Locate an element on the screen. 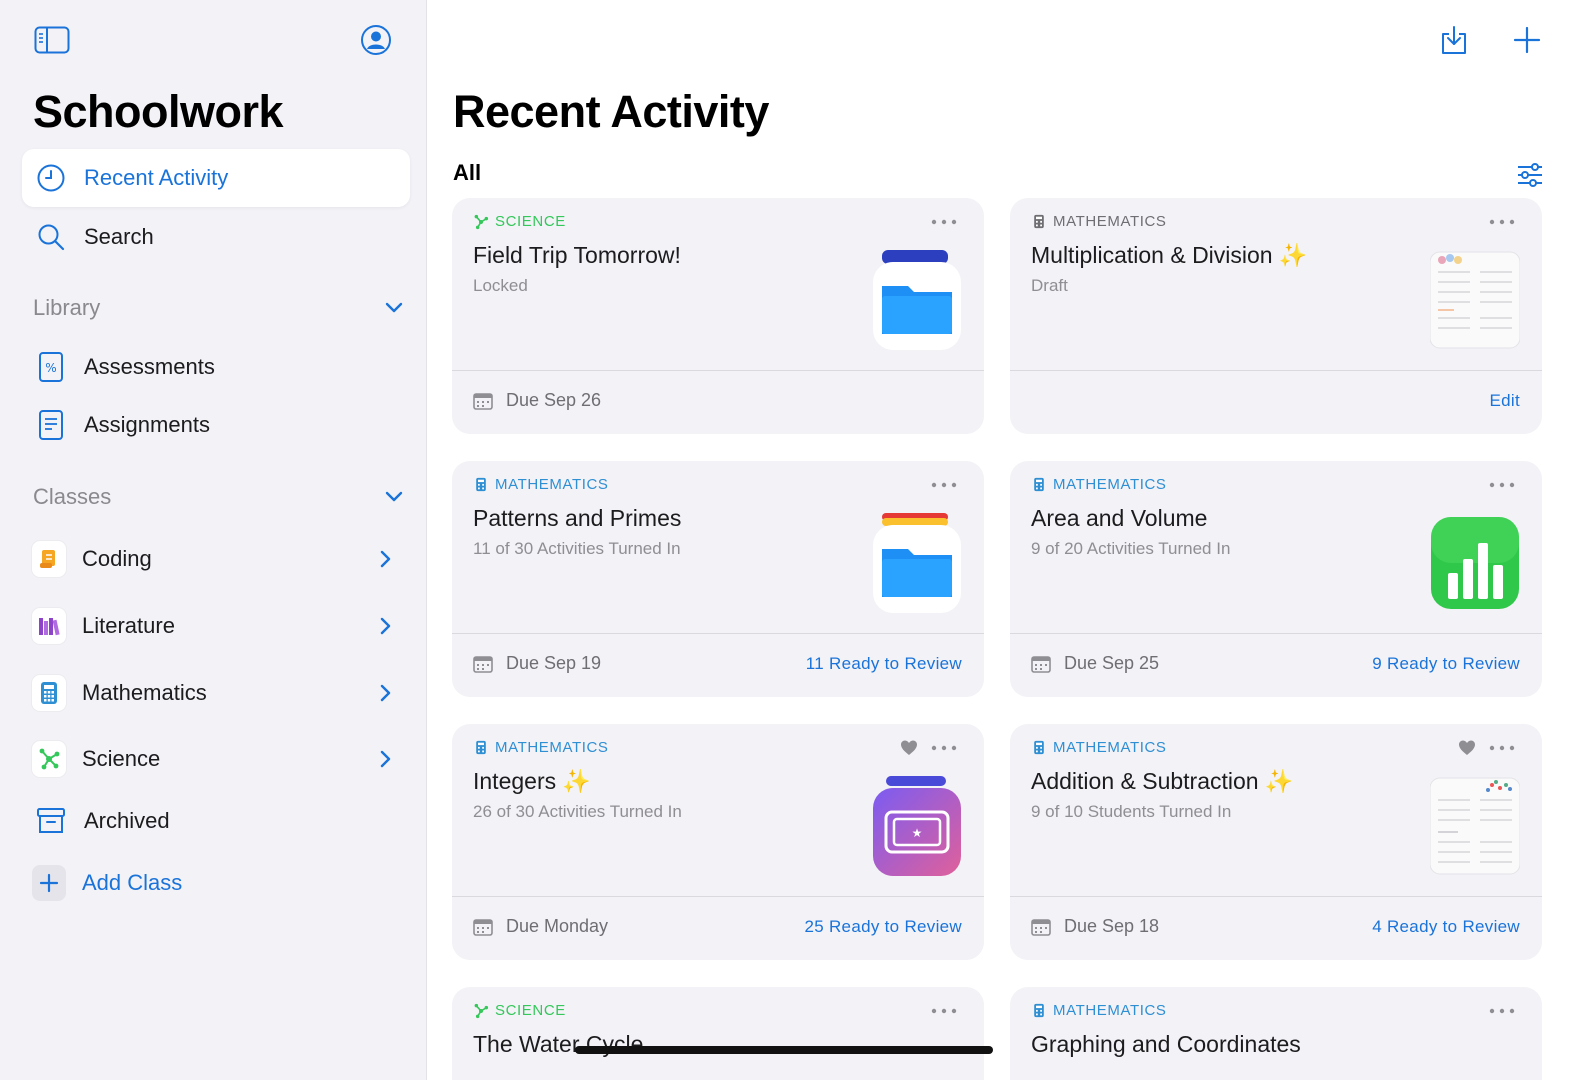 The width and height of the screenshot is (1592, 1080). sidebar-item-assignments: Assignments is located at coordinates (216, 425).